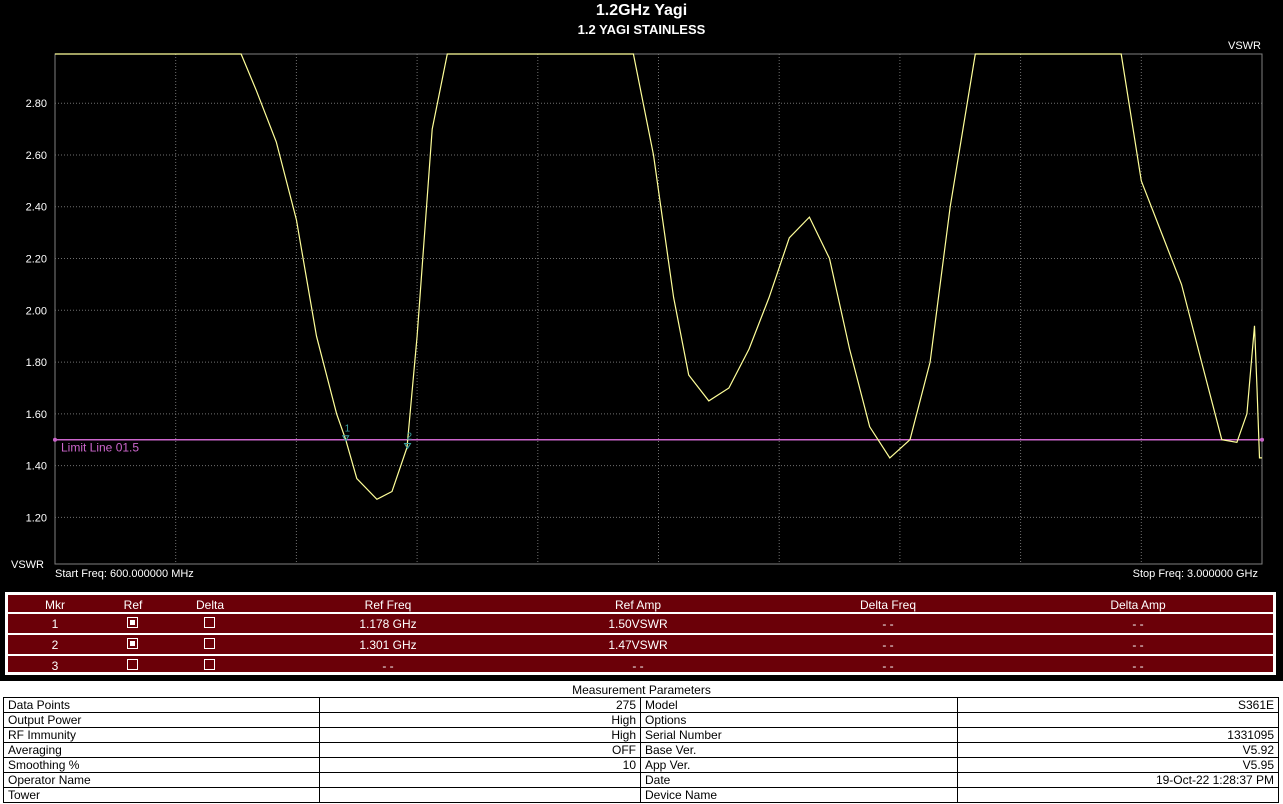 The width and height of the screenshot is (1283, 804). I want to click on param-value: V5.95, so click(1118, 765).